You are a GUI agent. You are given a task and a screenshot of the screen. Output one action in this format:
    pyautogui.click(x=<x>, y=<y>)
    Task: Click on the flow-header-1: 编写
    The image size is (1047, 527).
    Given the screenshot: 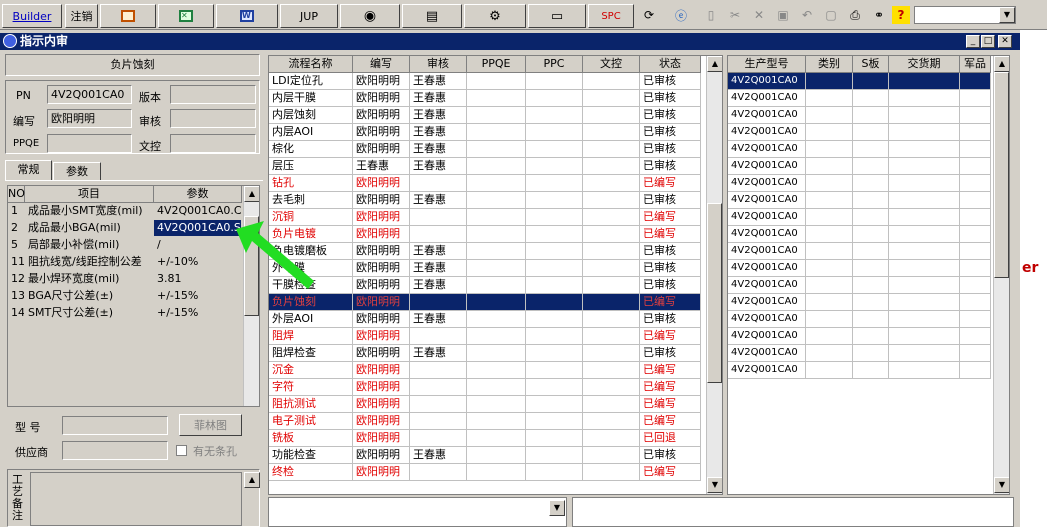 What is the action you would take?
    pyautogui.click(x=381, y=64)
    